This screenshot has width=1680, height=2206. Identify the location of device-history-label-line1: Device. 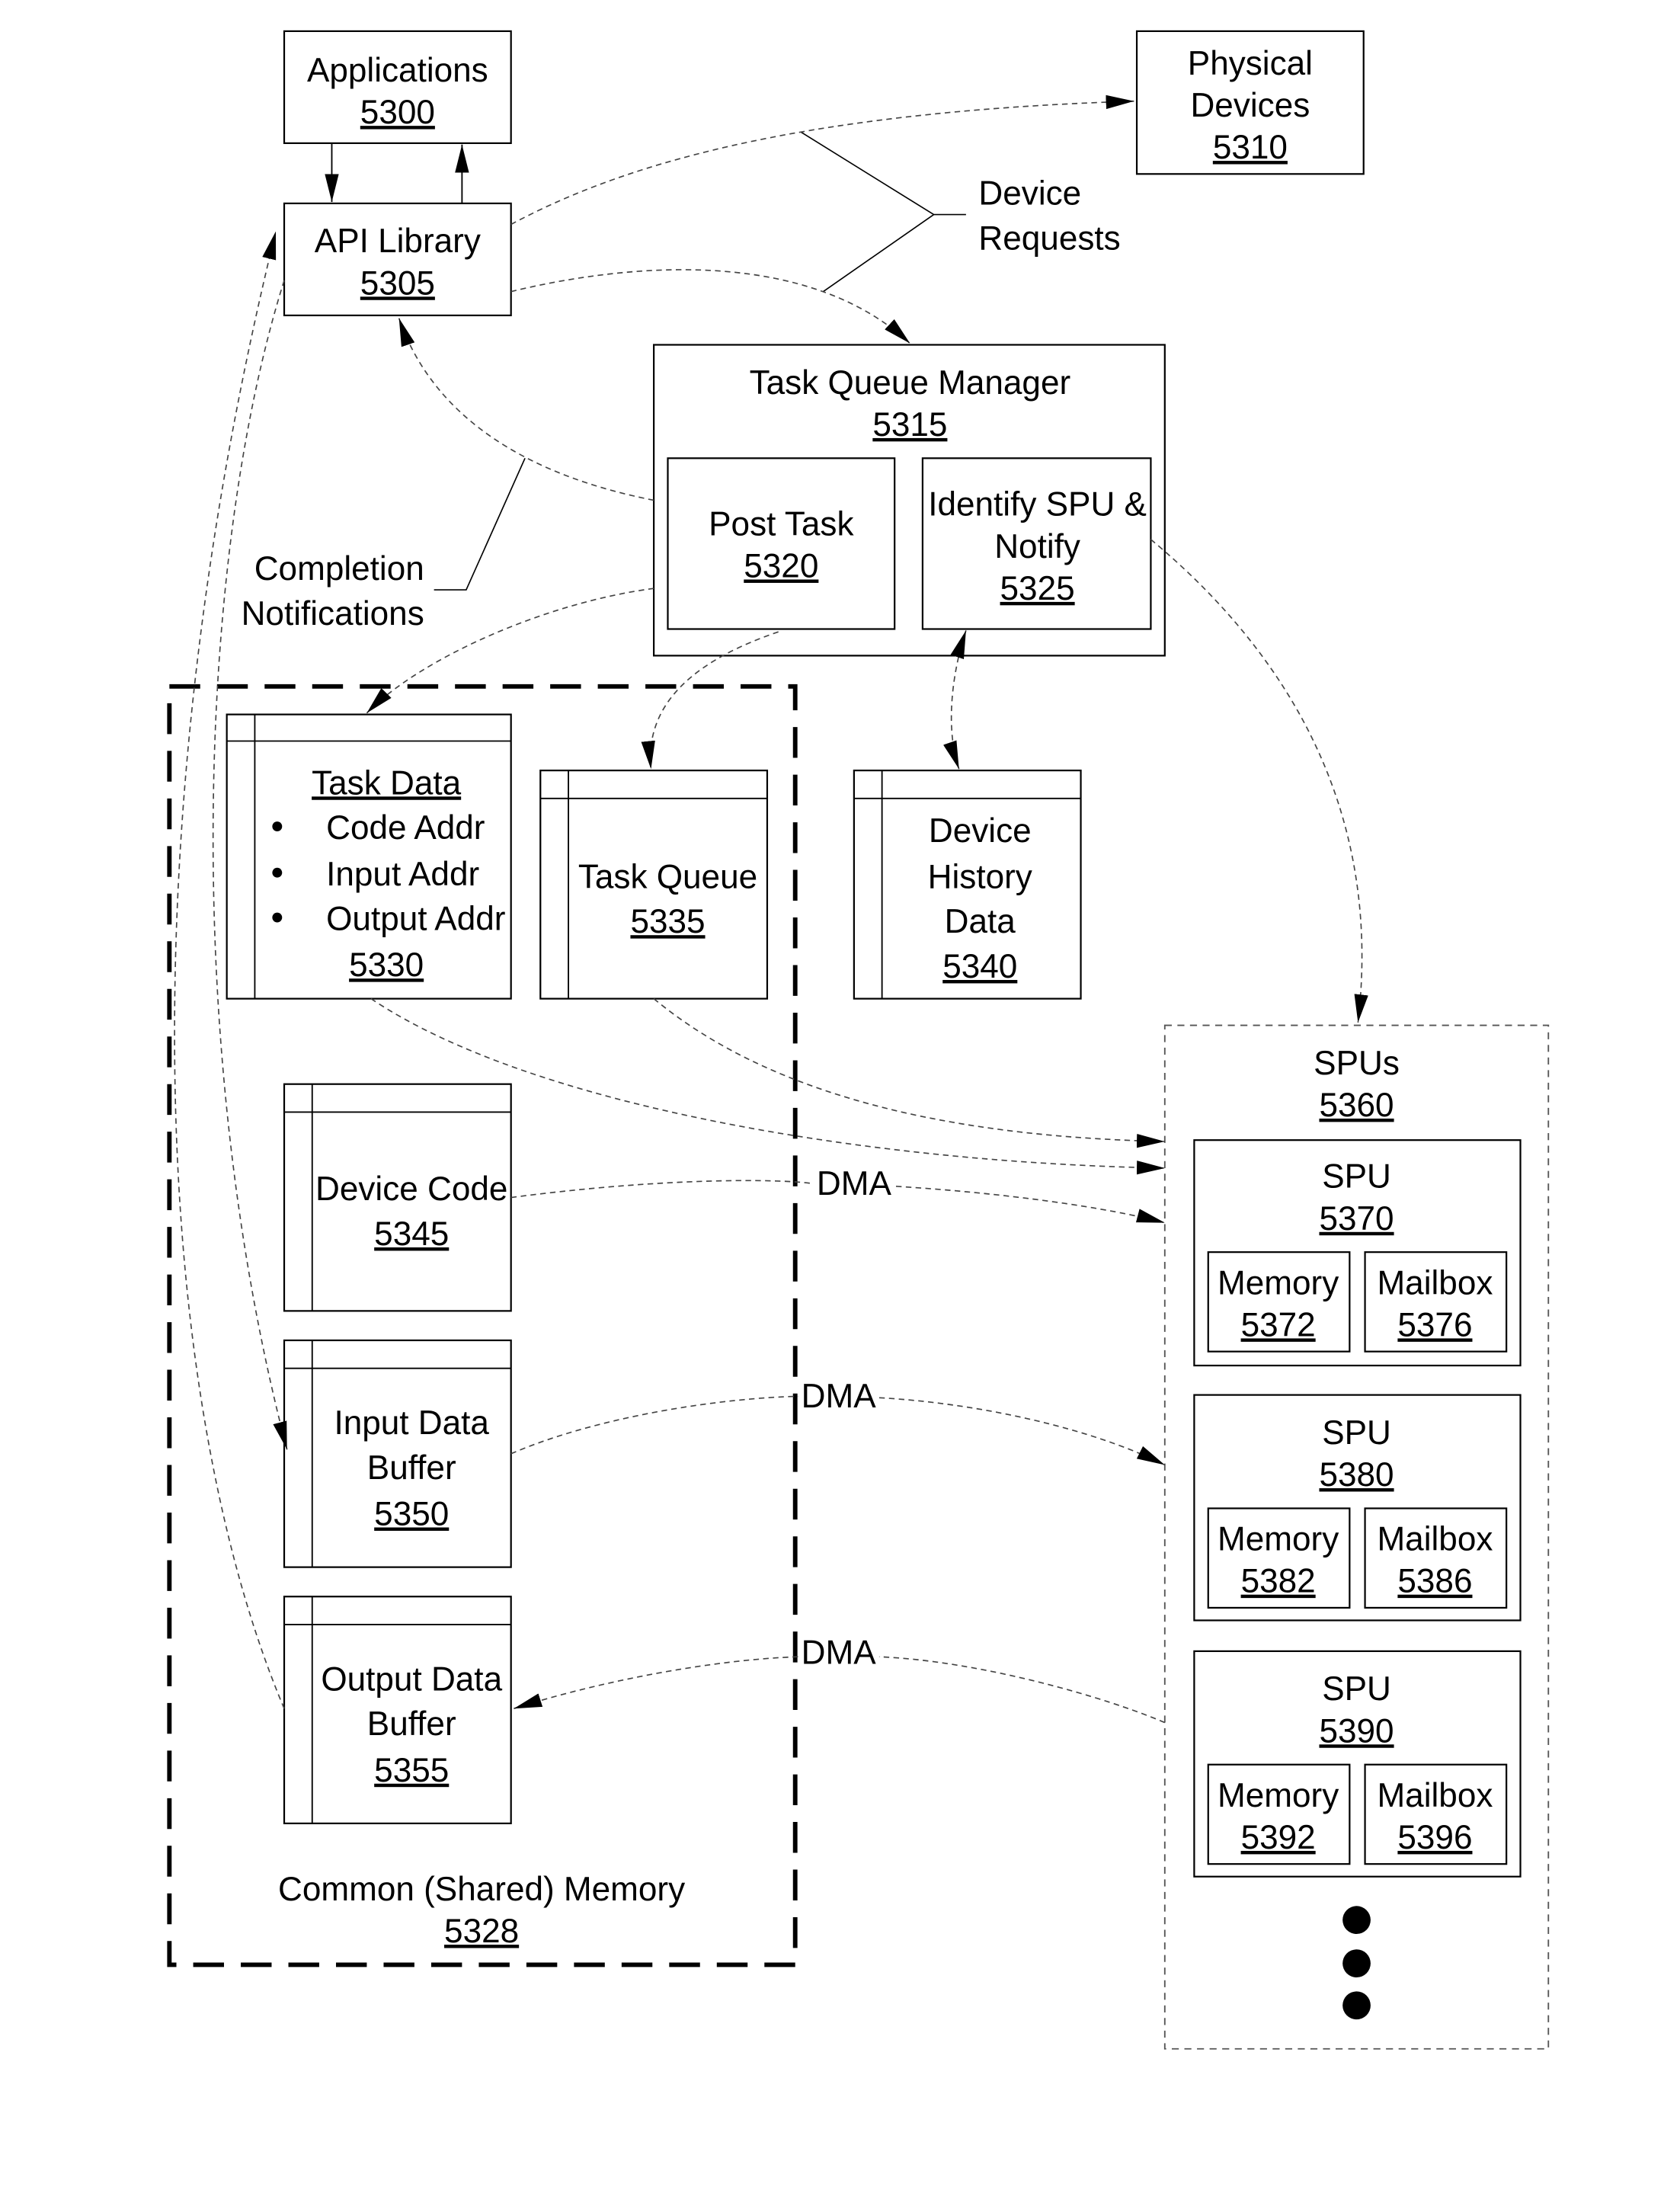
(980, 831).